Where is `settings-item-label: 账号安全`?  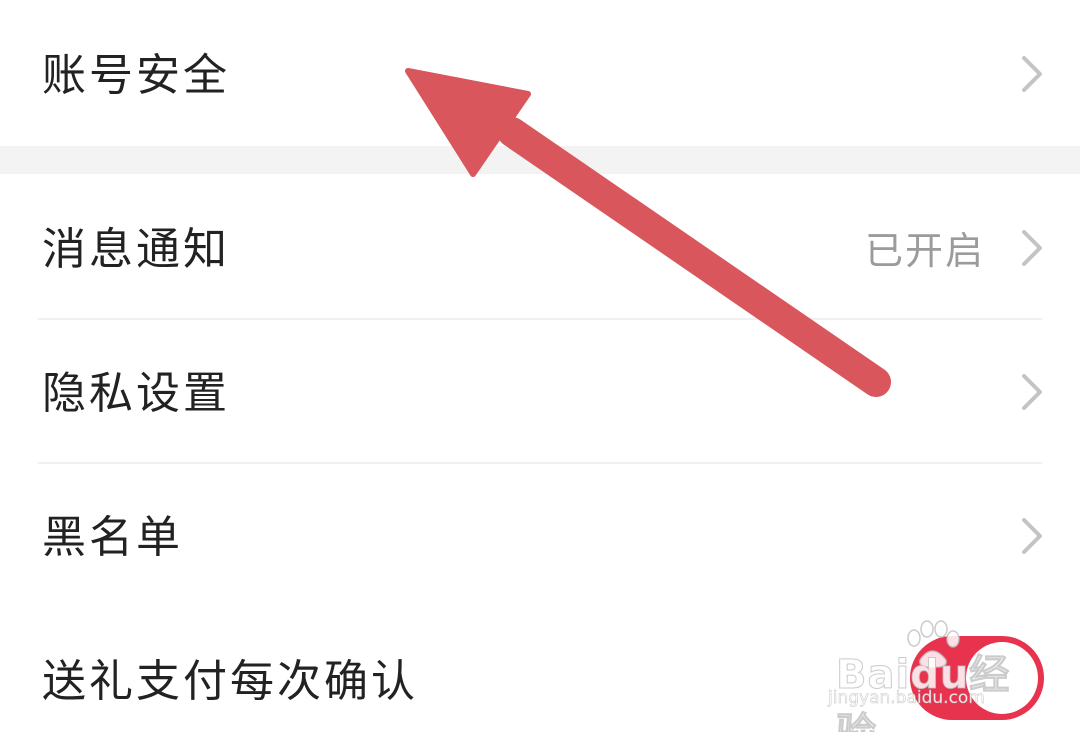
settings-item-label: 账号安全 is located at coordinates (136, 75).